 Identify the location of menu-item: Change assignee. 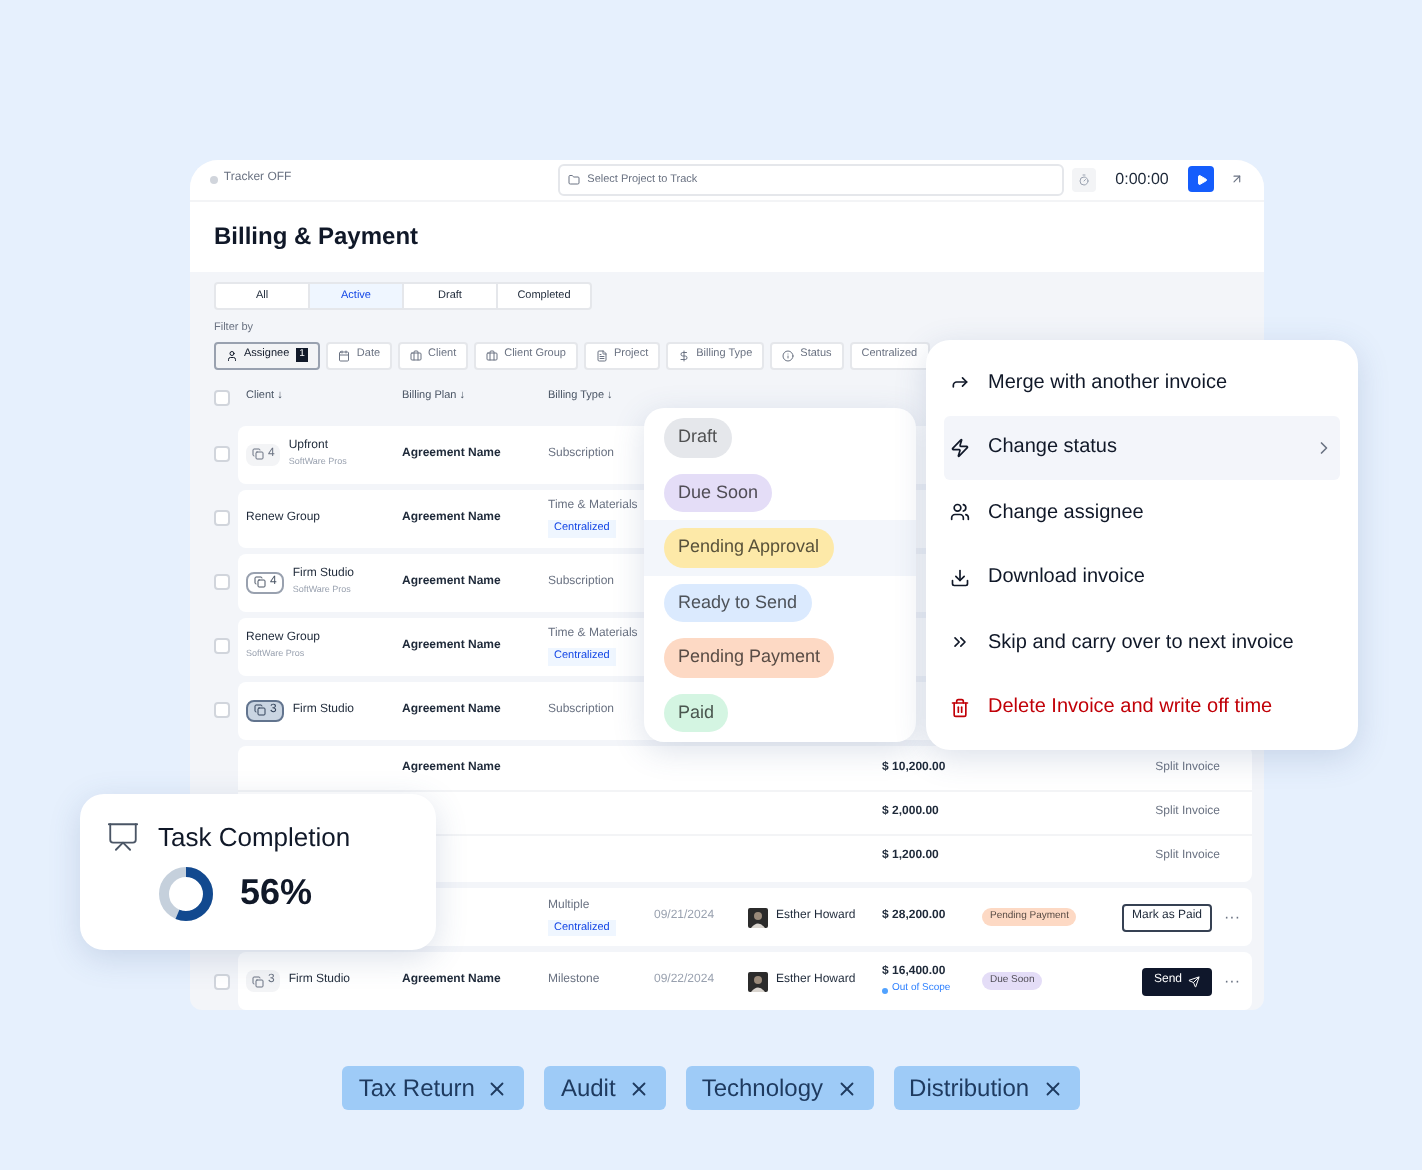
(1142, 512).